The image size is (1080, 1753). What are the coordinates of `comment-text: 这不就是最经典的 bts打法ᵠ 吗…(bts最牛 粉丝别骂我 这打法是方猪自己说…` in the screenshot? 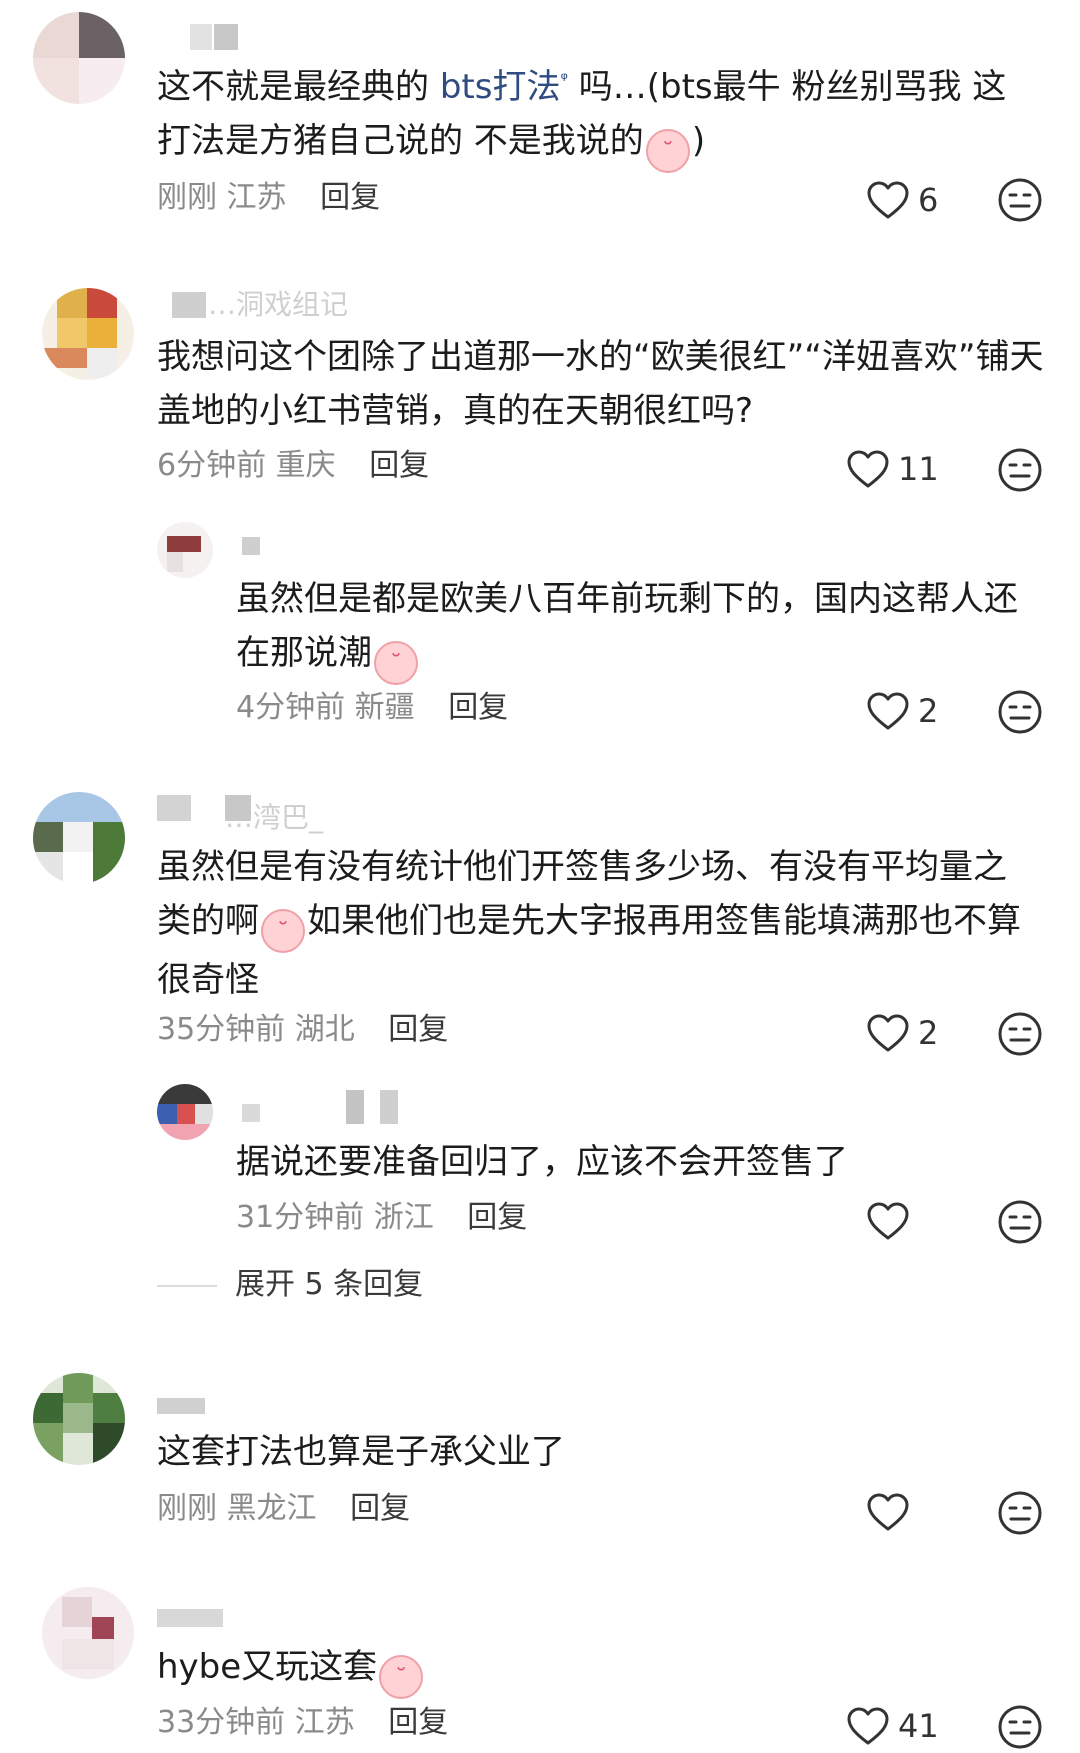 It's located at (602, 116).